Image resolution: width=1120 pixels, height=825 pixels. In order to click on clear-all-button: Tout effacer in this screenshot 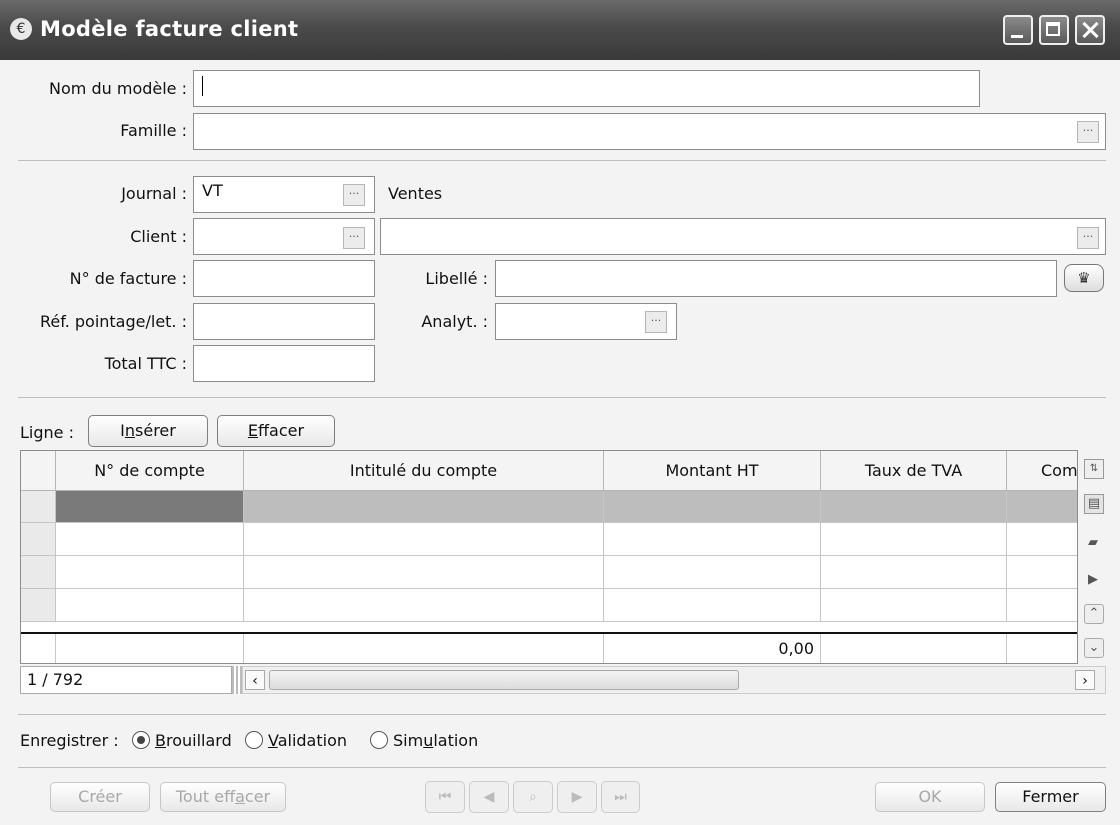, I will do `click(223, 797)`.